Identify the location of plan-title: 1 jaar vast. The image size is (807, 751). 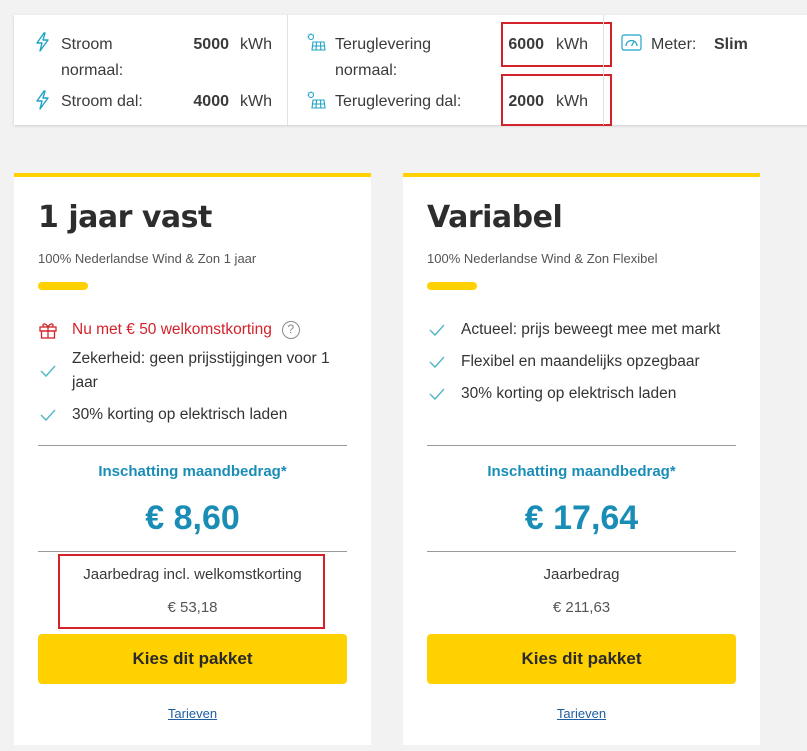
(125, 217).